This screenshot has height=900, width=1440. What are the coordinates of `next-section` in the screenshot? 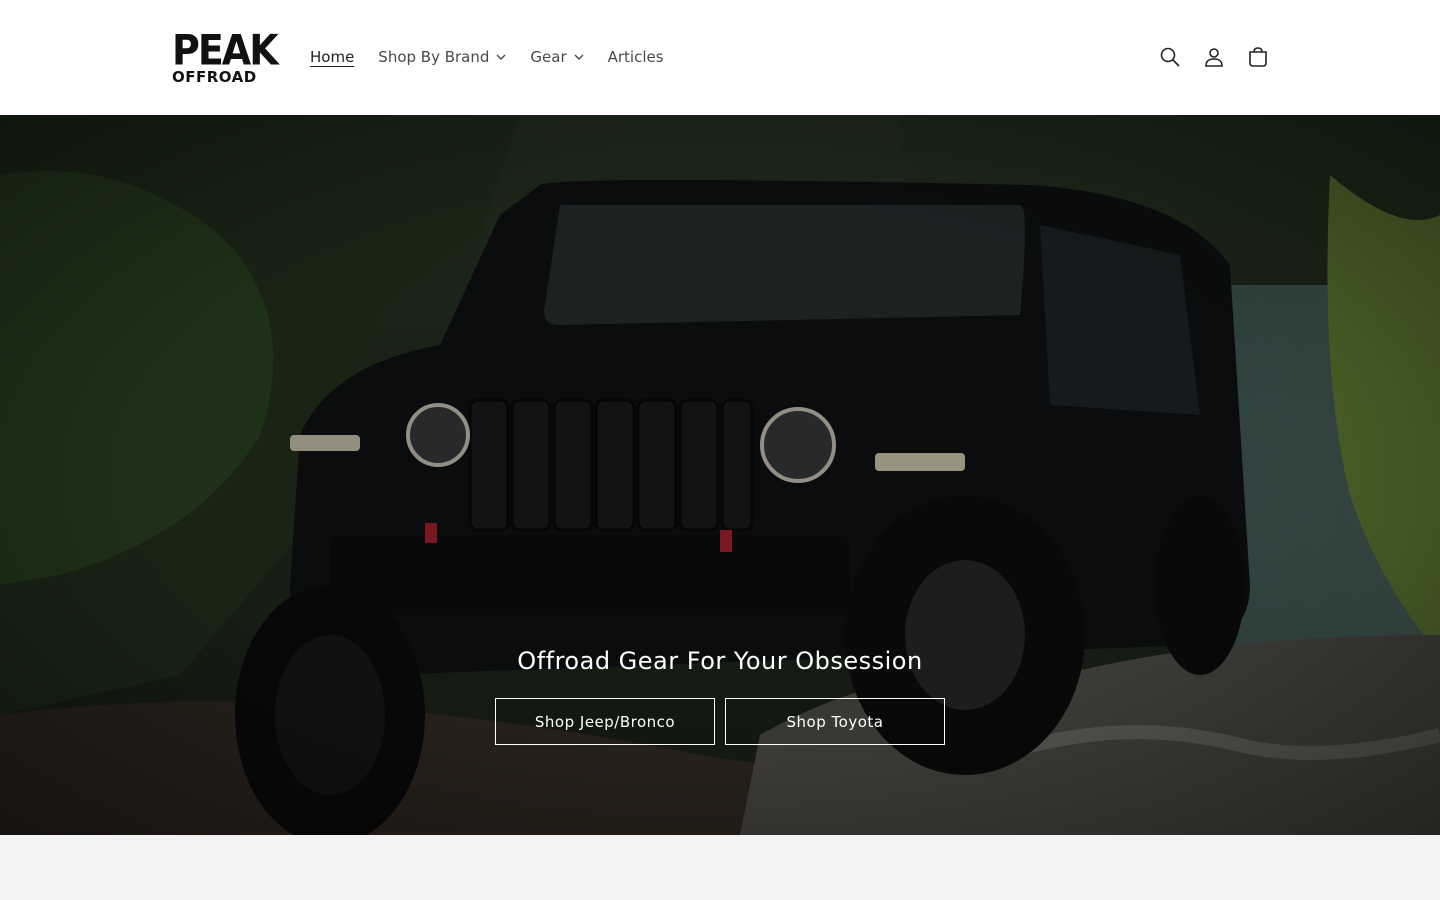 It's located at (720, 867).